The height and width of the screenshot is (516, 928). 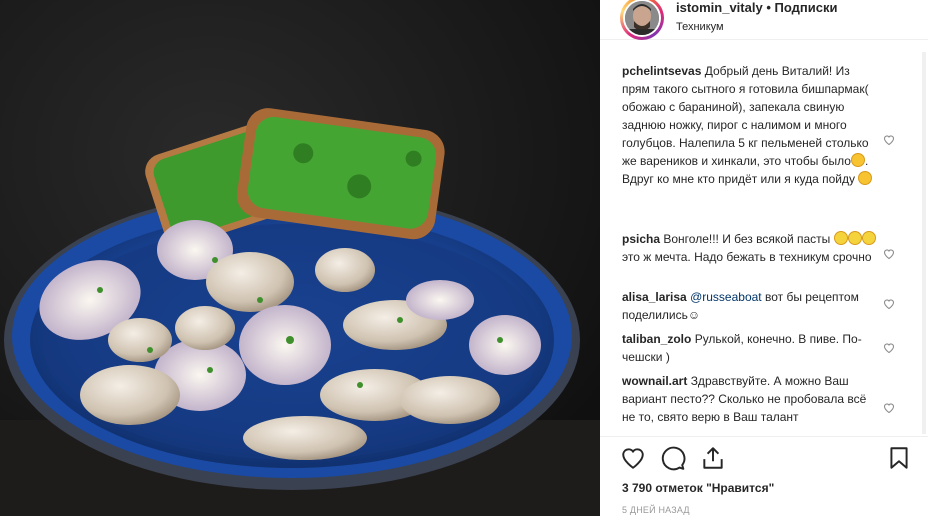 I want to click on comment-icon, so click(x=673, y=458).